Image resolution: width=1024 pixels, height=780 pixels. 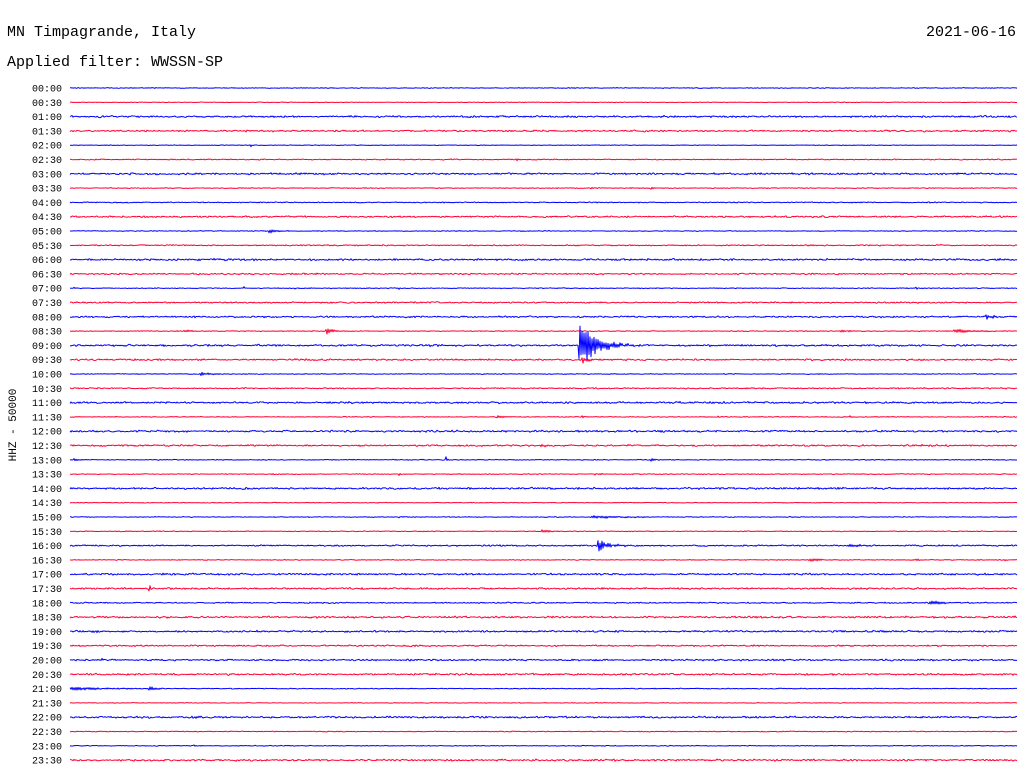 What do you see at coordinates (47, 190) in the screenshot?
I see `row-label-0330: 03:30` at bounding box center [47, 190].